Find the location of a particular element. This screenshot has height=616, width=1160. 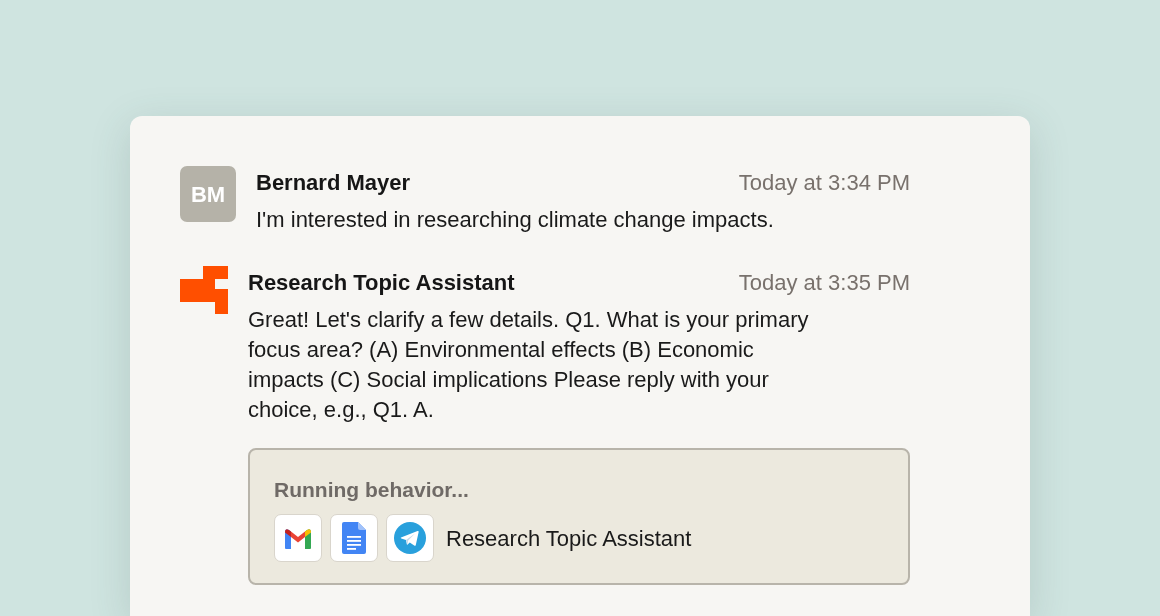

avatar: BM is located at coordinates (208, 194).